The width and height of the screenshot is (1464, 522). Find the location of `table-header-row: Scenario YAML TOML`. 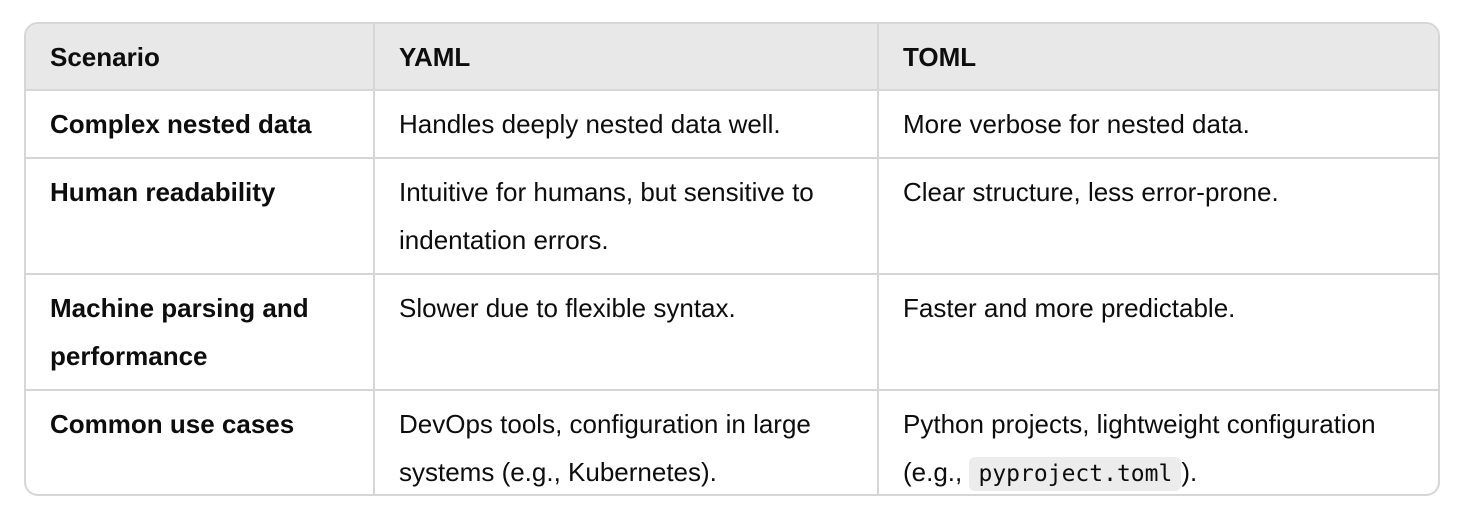

table-header-row: Scenario YAML TOML is located at coordinates (732, 57).